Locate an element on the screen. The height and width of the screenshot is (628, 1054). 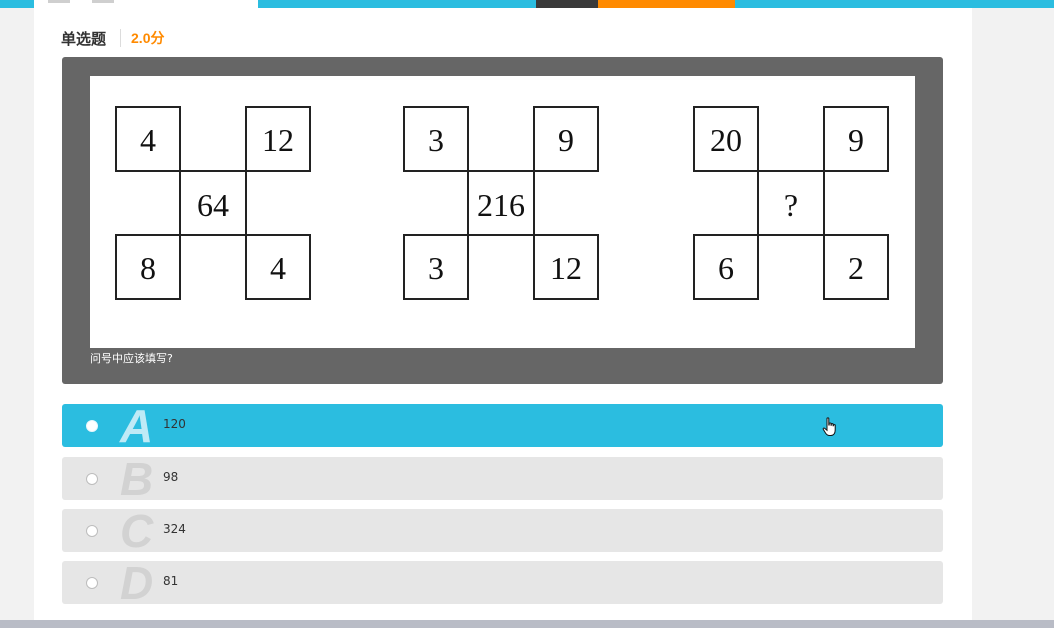
video-thumbnail is located at coordinates (567, 4).